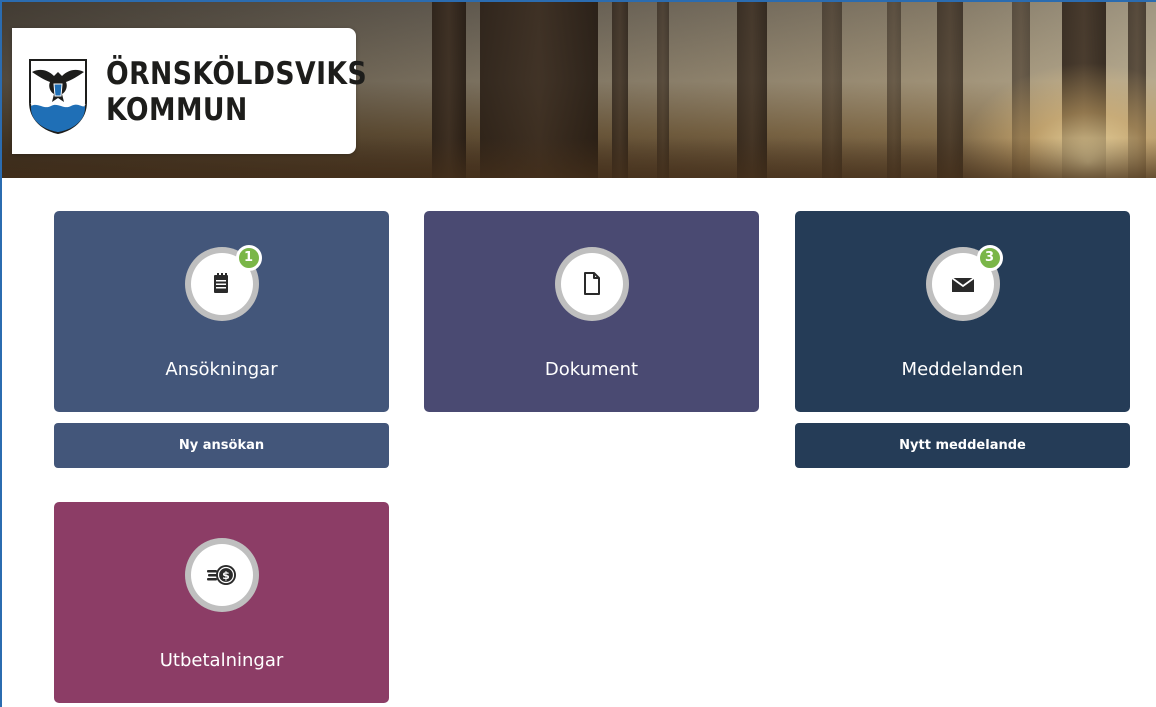 This screenshot has width=1156, height=707. I want to click on tile-dokument: Dokument, so click(591, 311).